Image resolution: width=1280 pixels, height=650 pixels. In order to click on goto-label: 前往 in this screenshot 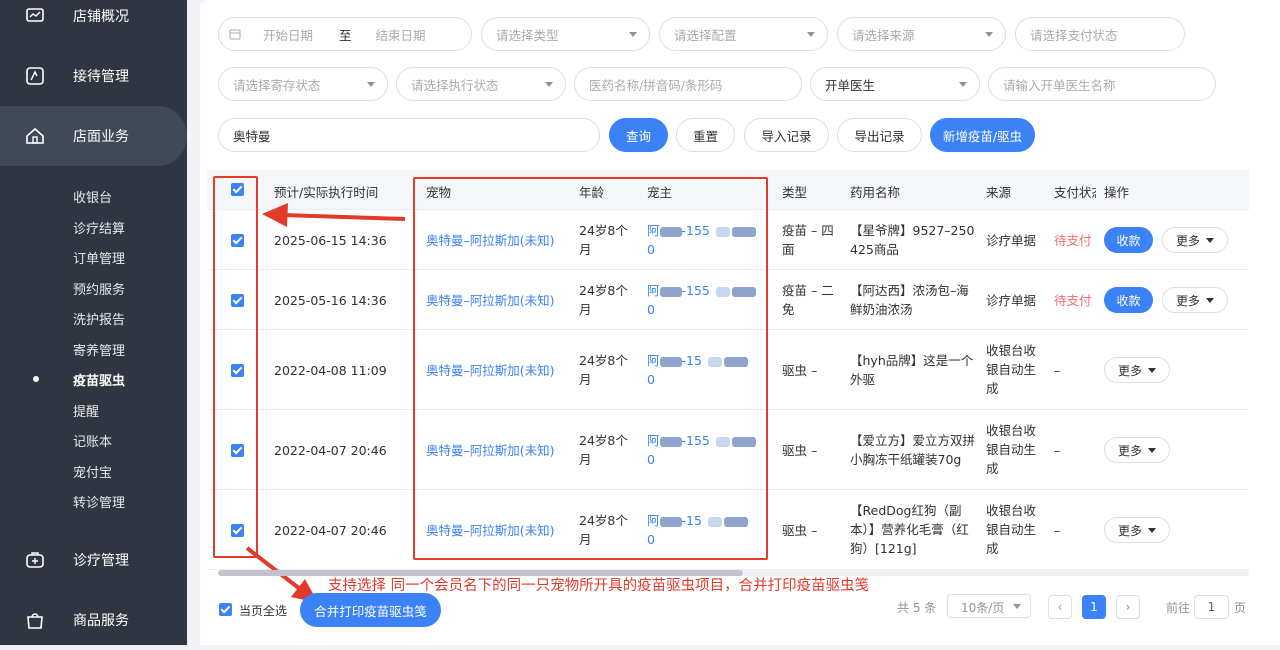, I will do `click(1178, 608)`.